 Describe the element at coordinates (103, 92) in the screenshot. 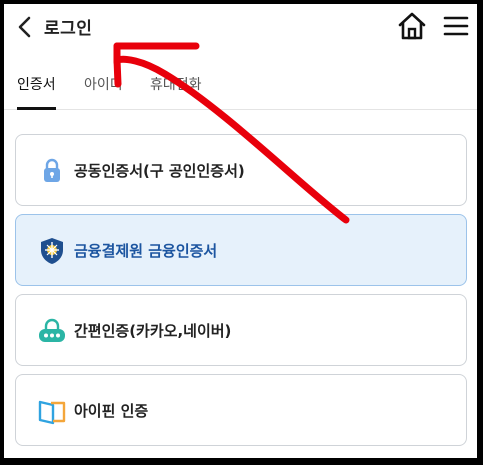

I see `tab-id: 아이디` at that location.